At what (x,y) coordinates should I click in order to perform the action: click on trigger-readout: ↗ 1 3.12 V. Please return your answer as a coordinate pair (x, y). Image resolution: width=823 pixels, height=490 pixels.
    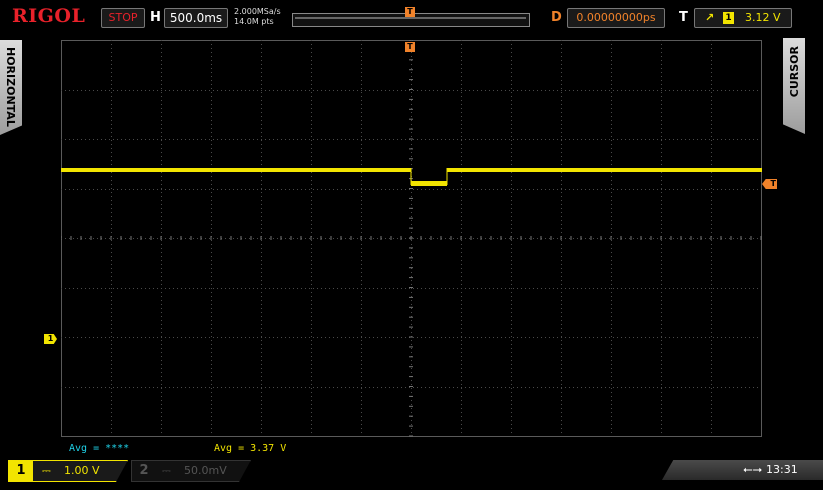
    Looking at the image, I should click on (743, 18).